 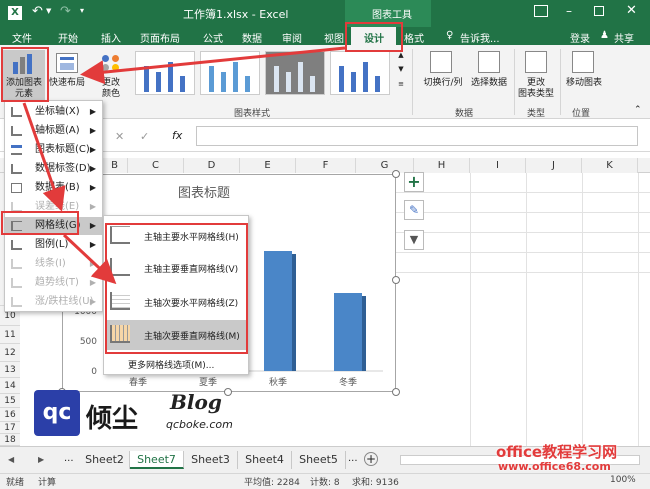 What do you see at coordinates (541, 11) in the screenshot?
I see `ribbon-display-icon` at bounding box center [541, 11].